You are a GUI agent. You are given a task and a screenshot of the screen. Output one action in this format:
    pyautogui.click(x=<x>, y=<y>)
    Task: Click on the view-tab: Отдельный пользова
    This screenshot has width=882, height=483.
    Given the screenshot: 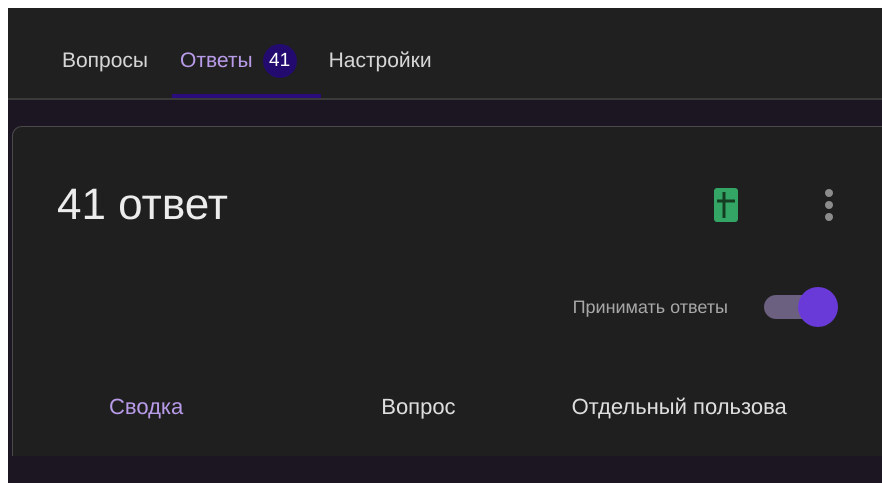 What is the action you would take?
    pyautogui.click(x=679, y=407)
    